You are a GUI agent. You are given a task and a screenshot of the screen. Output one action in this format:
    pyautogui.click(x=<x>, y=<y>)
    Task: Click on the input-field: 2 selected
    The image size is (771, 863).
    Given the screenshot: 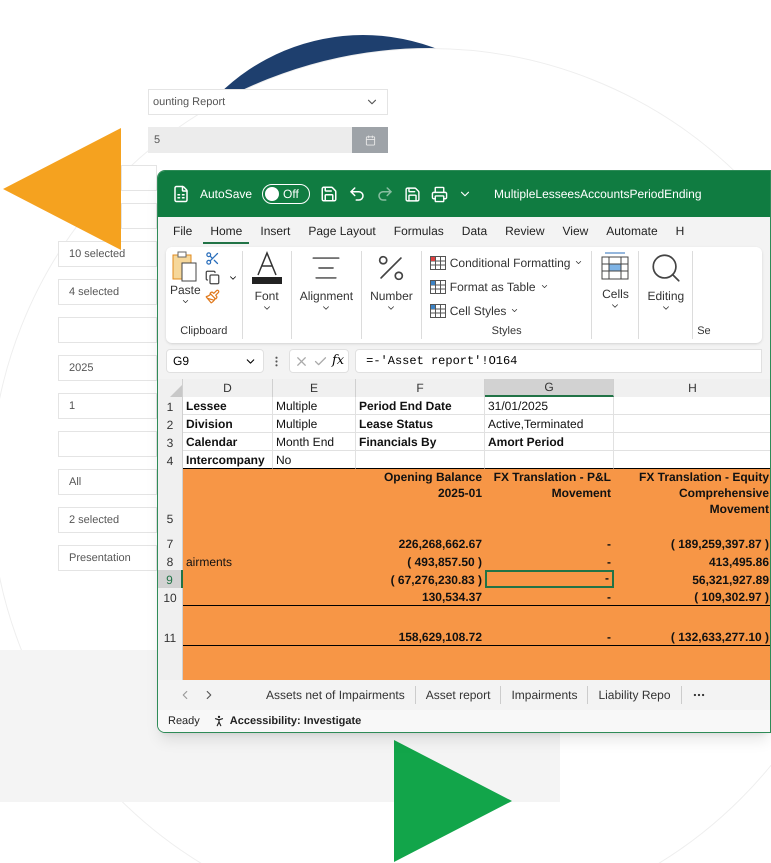 What is the action you would take?
    pyautogui.click(x=107, y=520)
    